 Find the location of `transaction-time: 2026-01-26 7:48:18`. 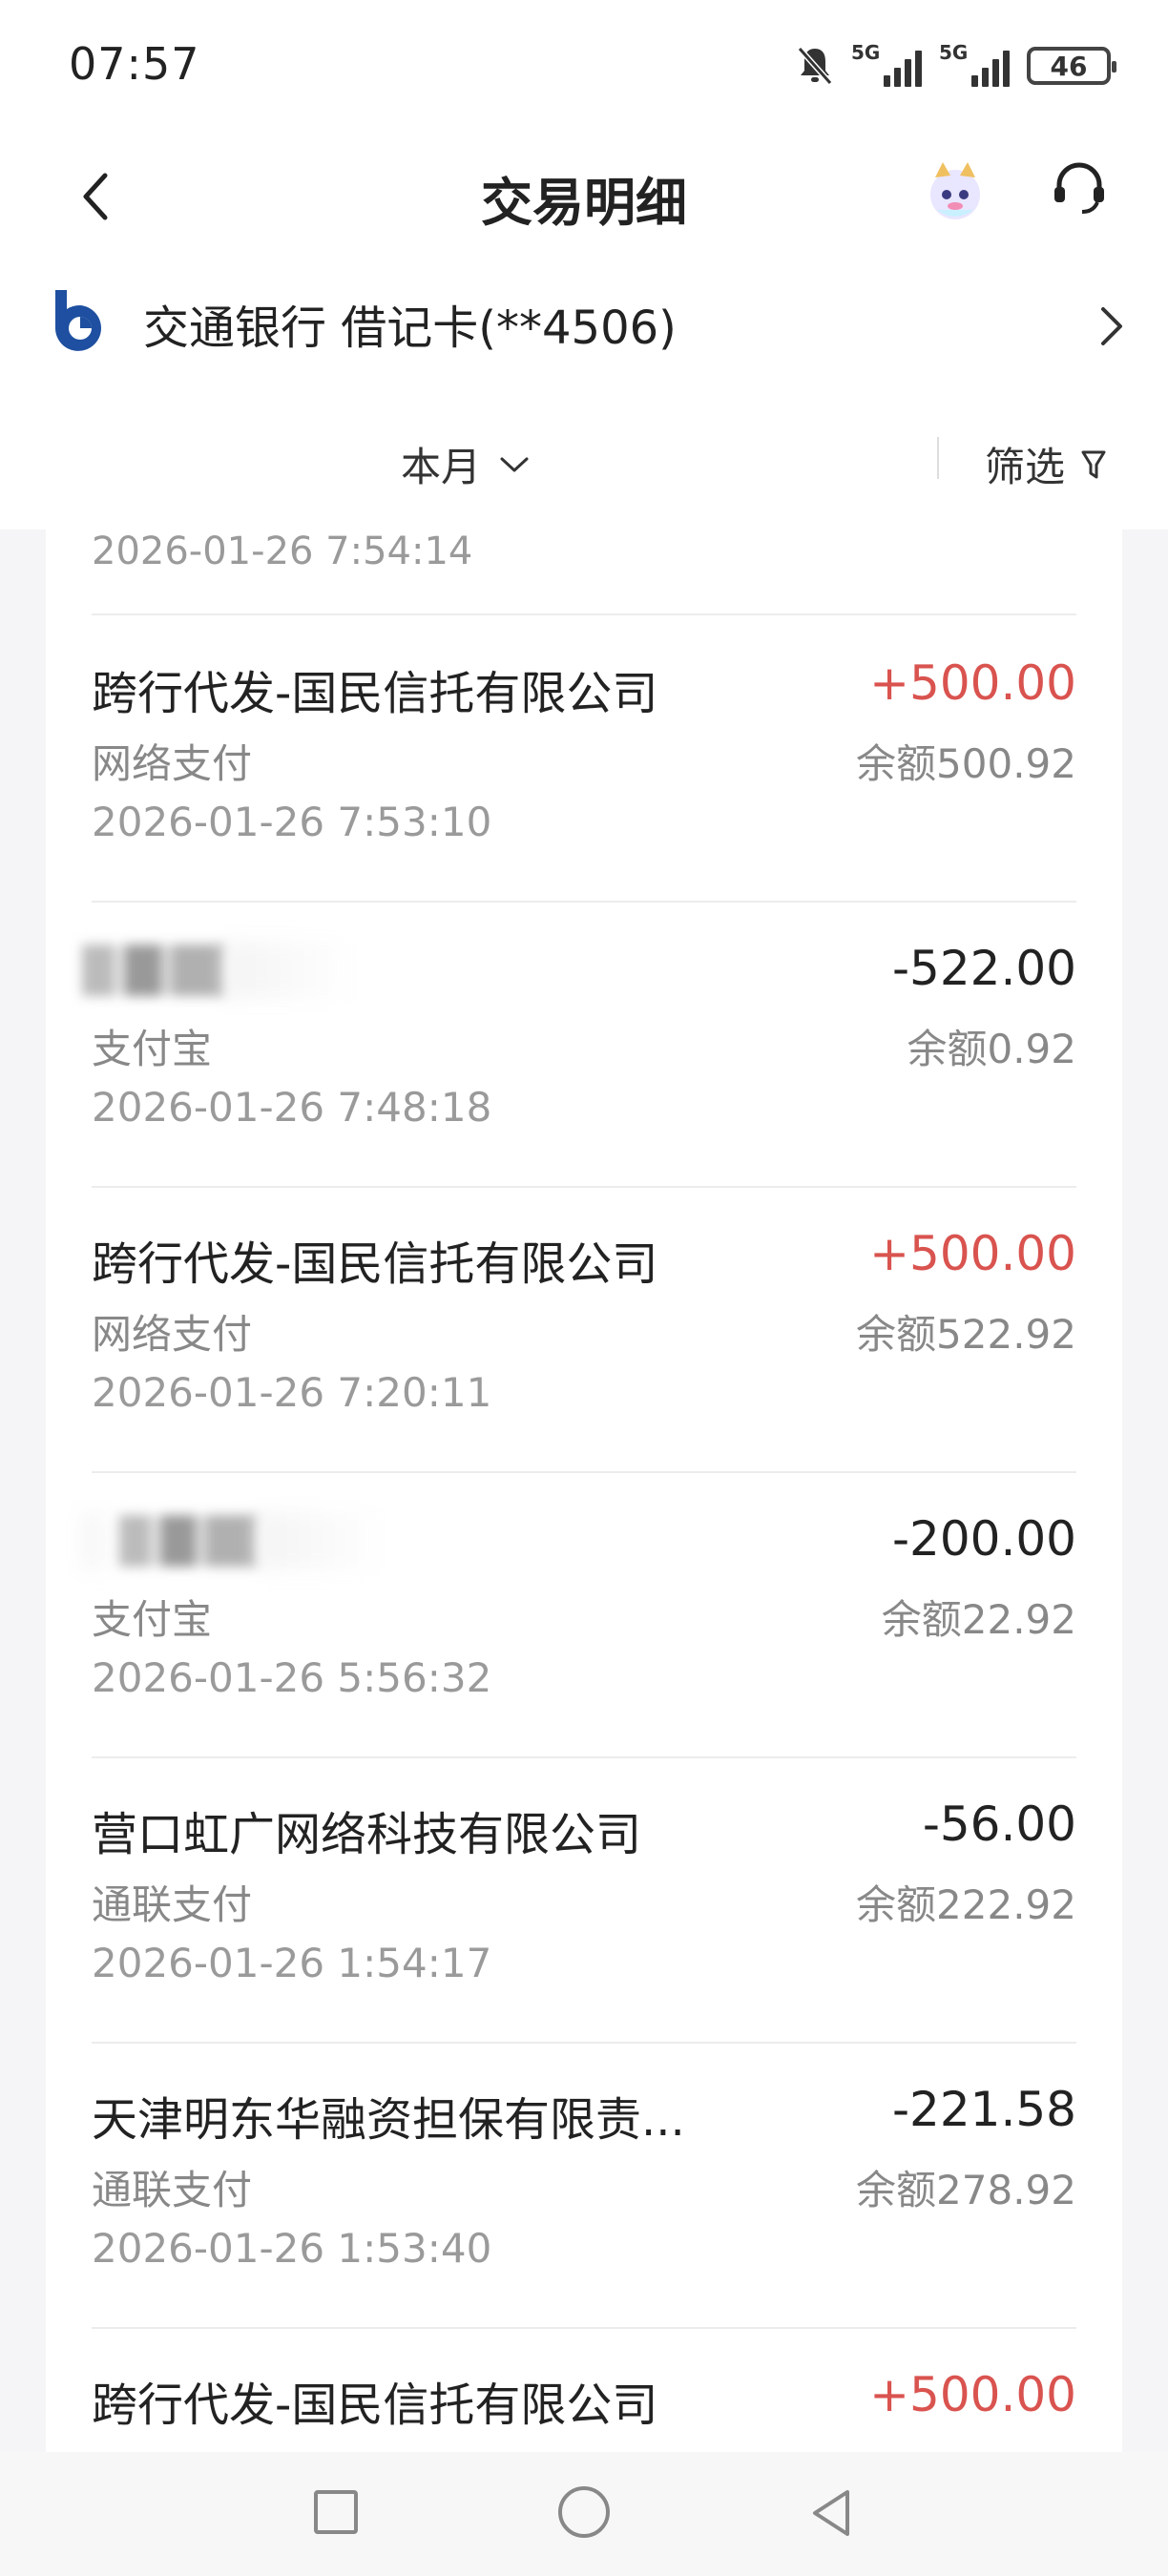

transaction-time: 2026-01-26 7:48:18 is located at coordinates (292, 1107).